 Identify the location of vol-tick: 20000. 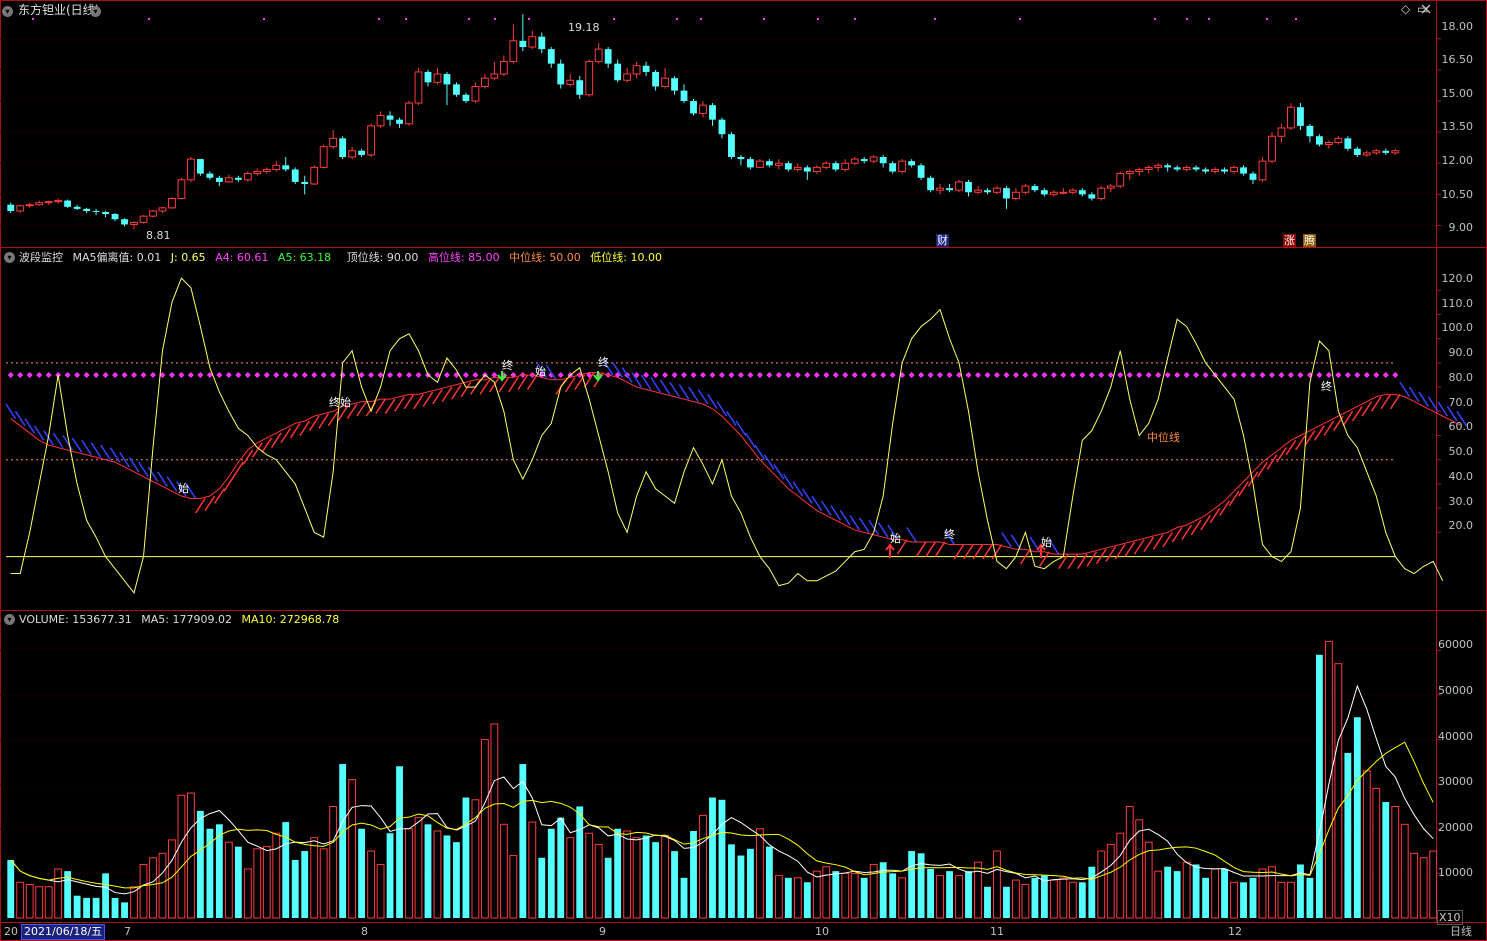
(1455, 827).